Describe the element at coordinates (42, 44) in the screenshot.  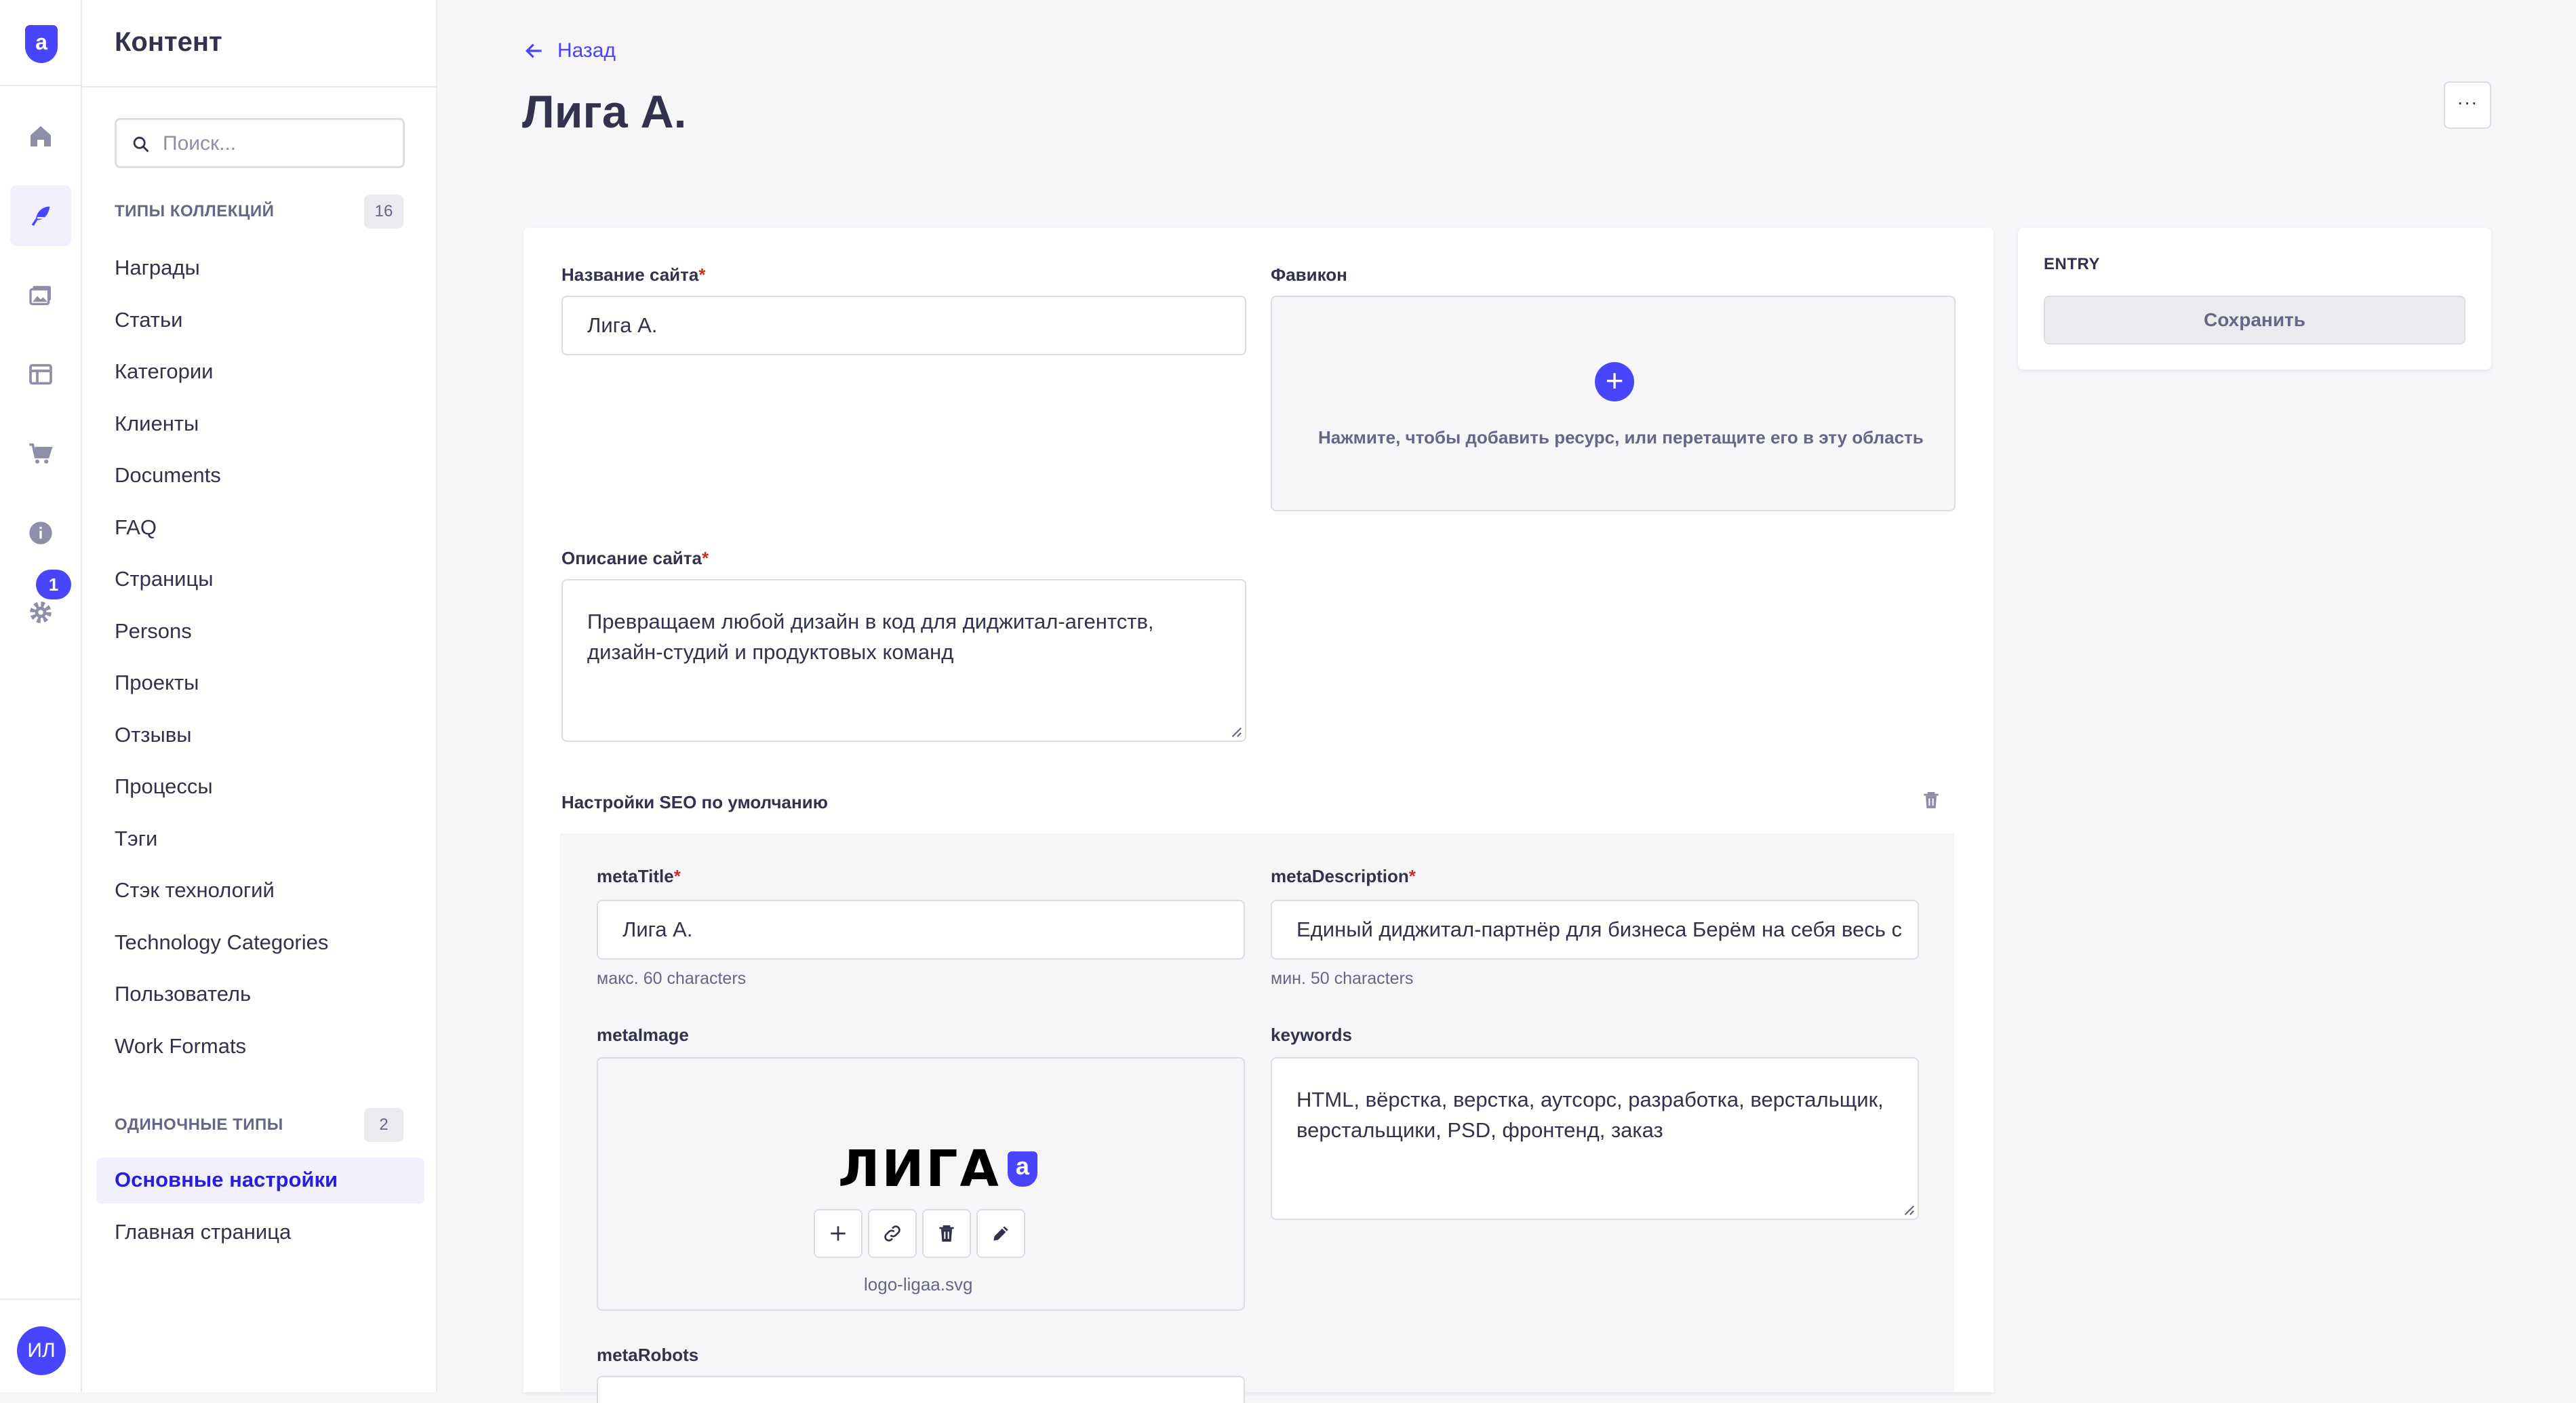
I see `app-logo: a` at that location.